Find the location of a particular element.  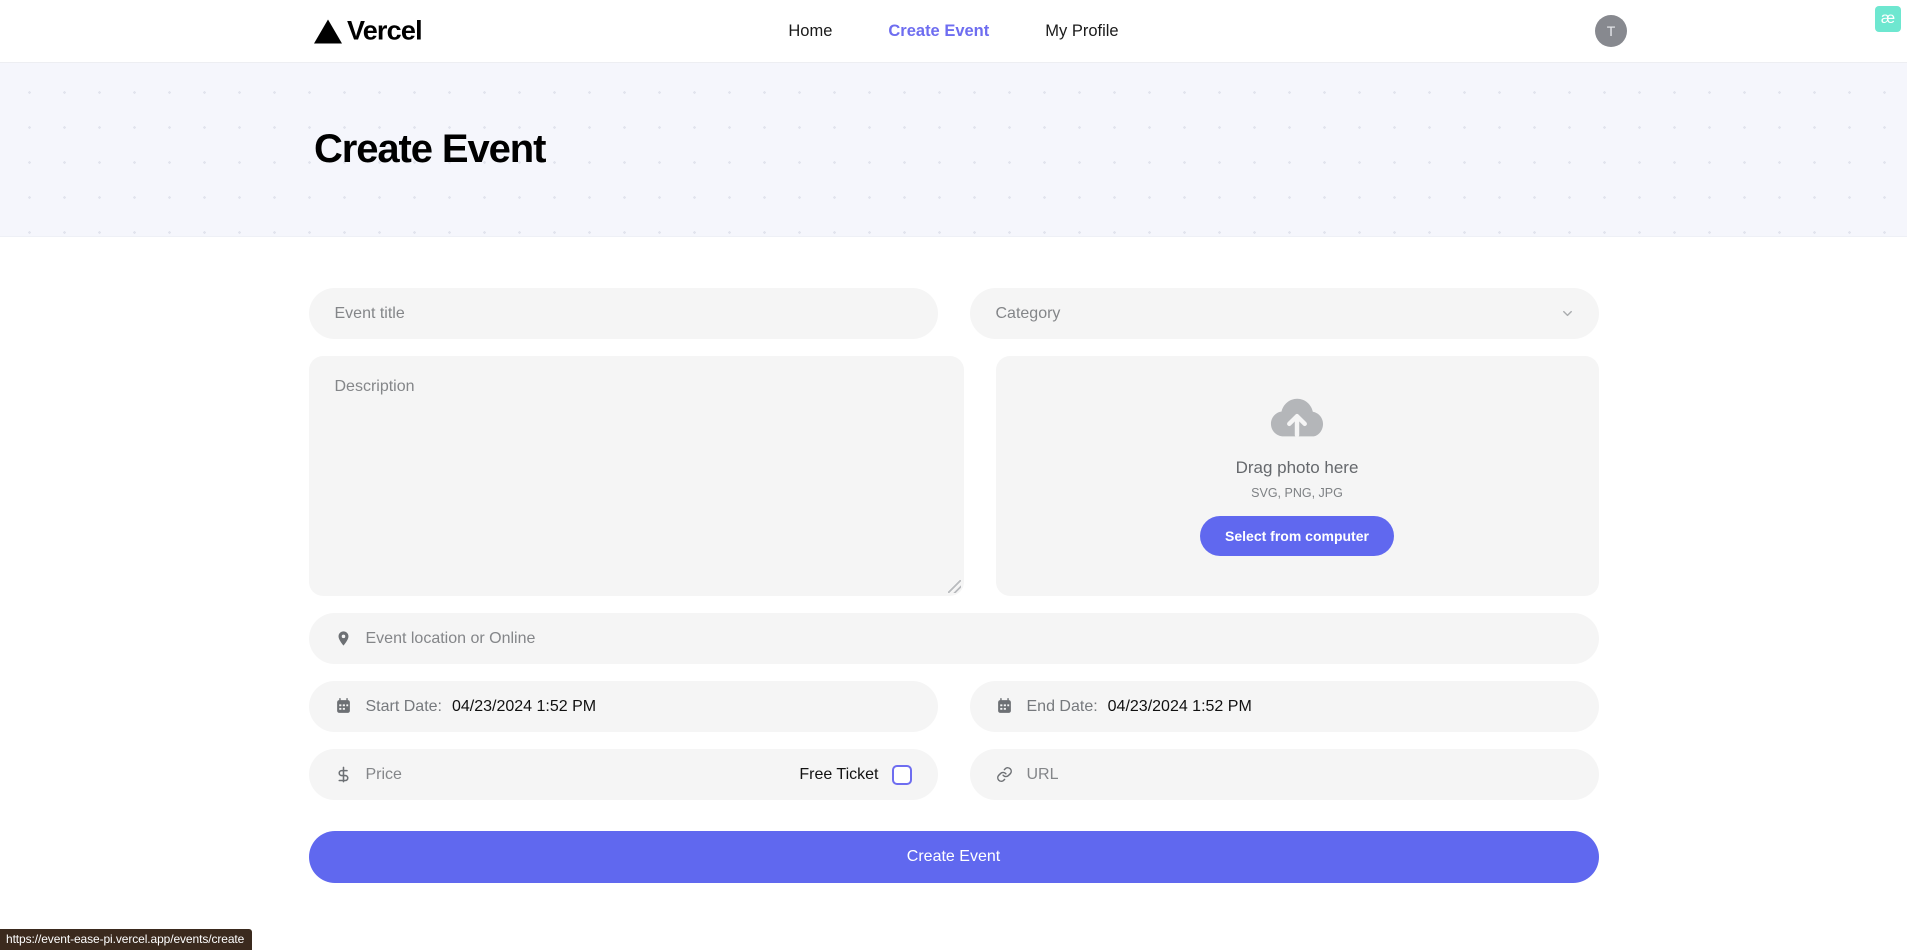

location-input: Event location or Online is located at coordinates (953, 638).